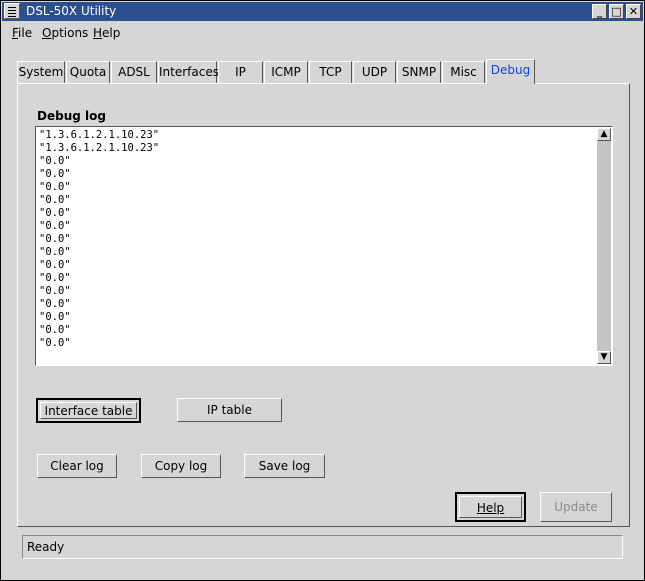 The height and width of the screenshot is (581, 645). I want to click on help-button: Help, so click(490, 507).